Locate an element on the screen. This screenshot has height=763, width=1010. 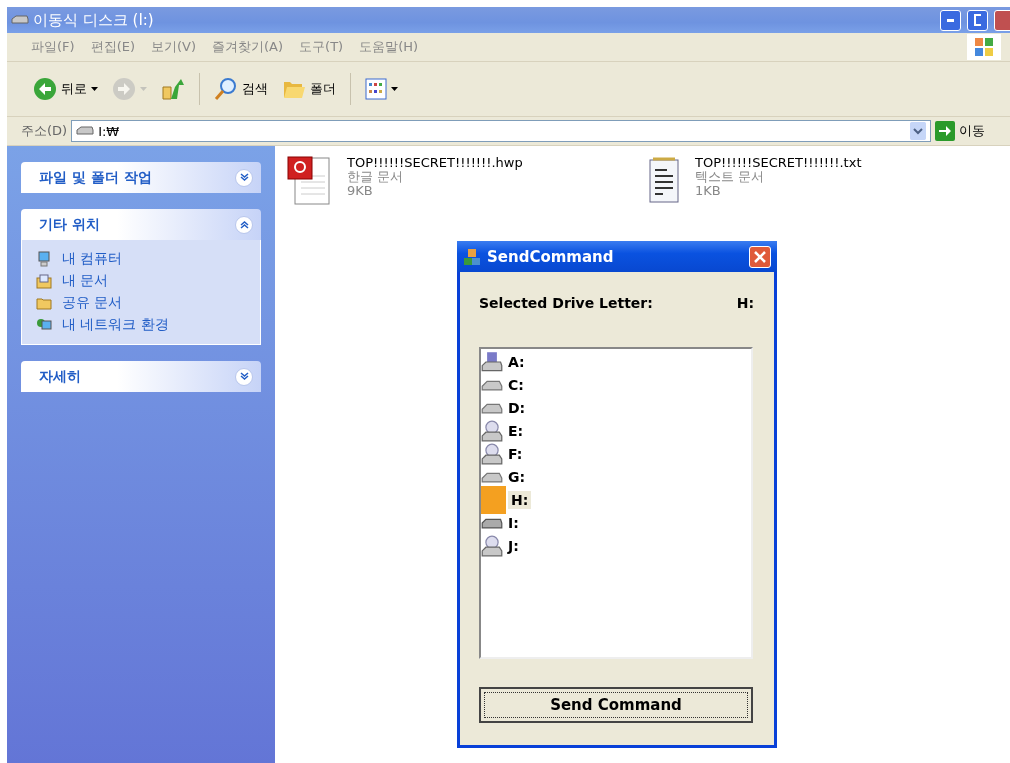
go-button: 이동 is located at coordinates (960, 131).